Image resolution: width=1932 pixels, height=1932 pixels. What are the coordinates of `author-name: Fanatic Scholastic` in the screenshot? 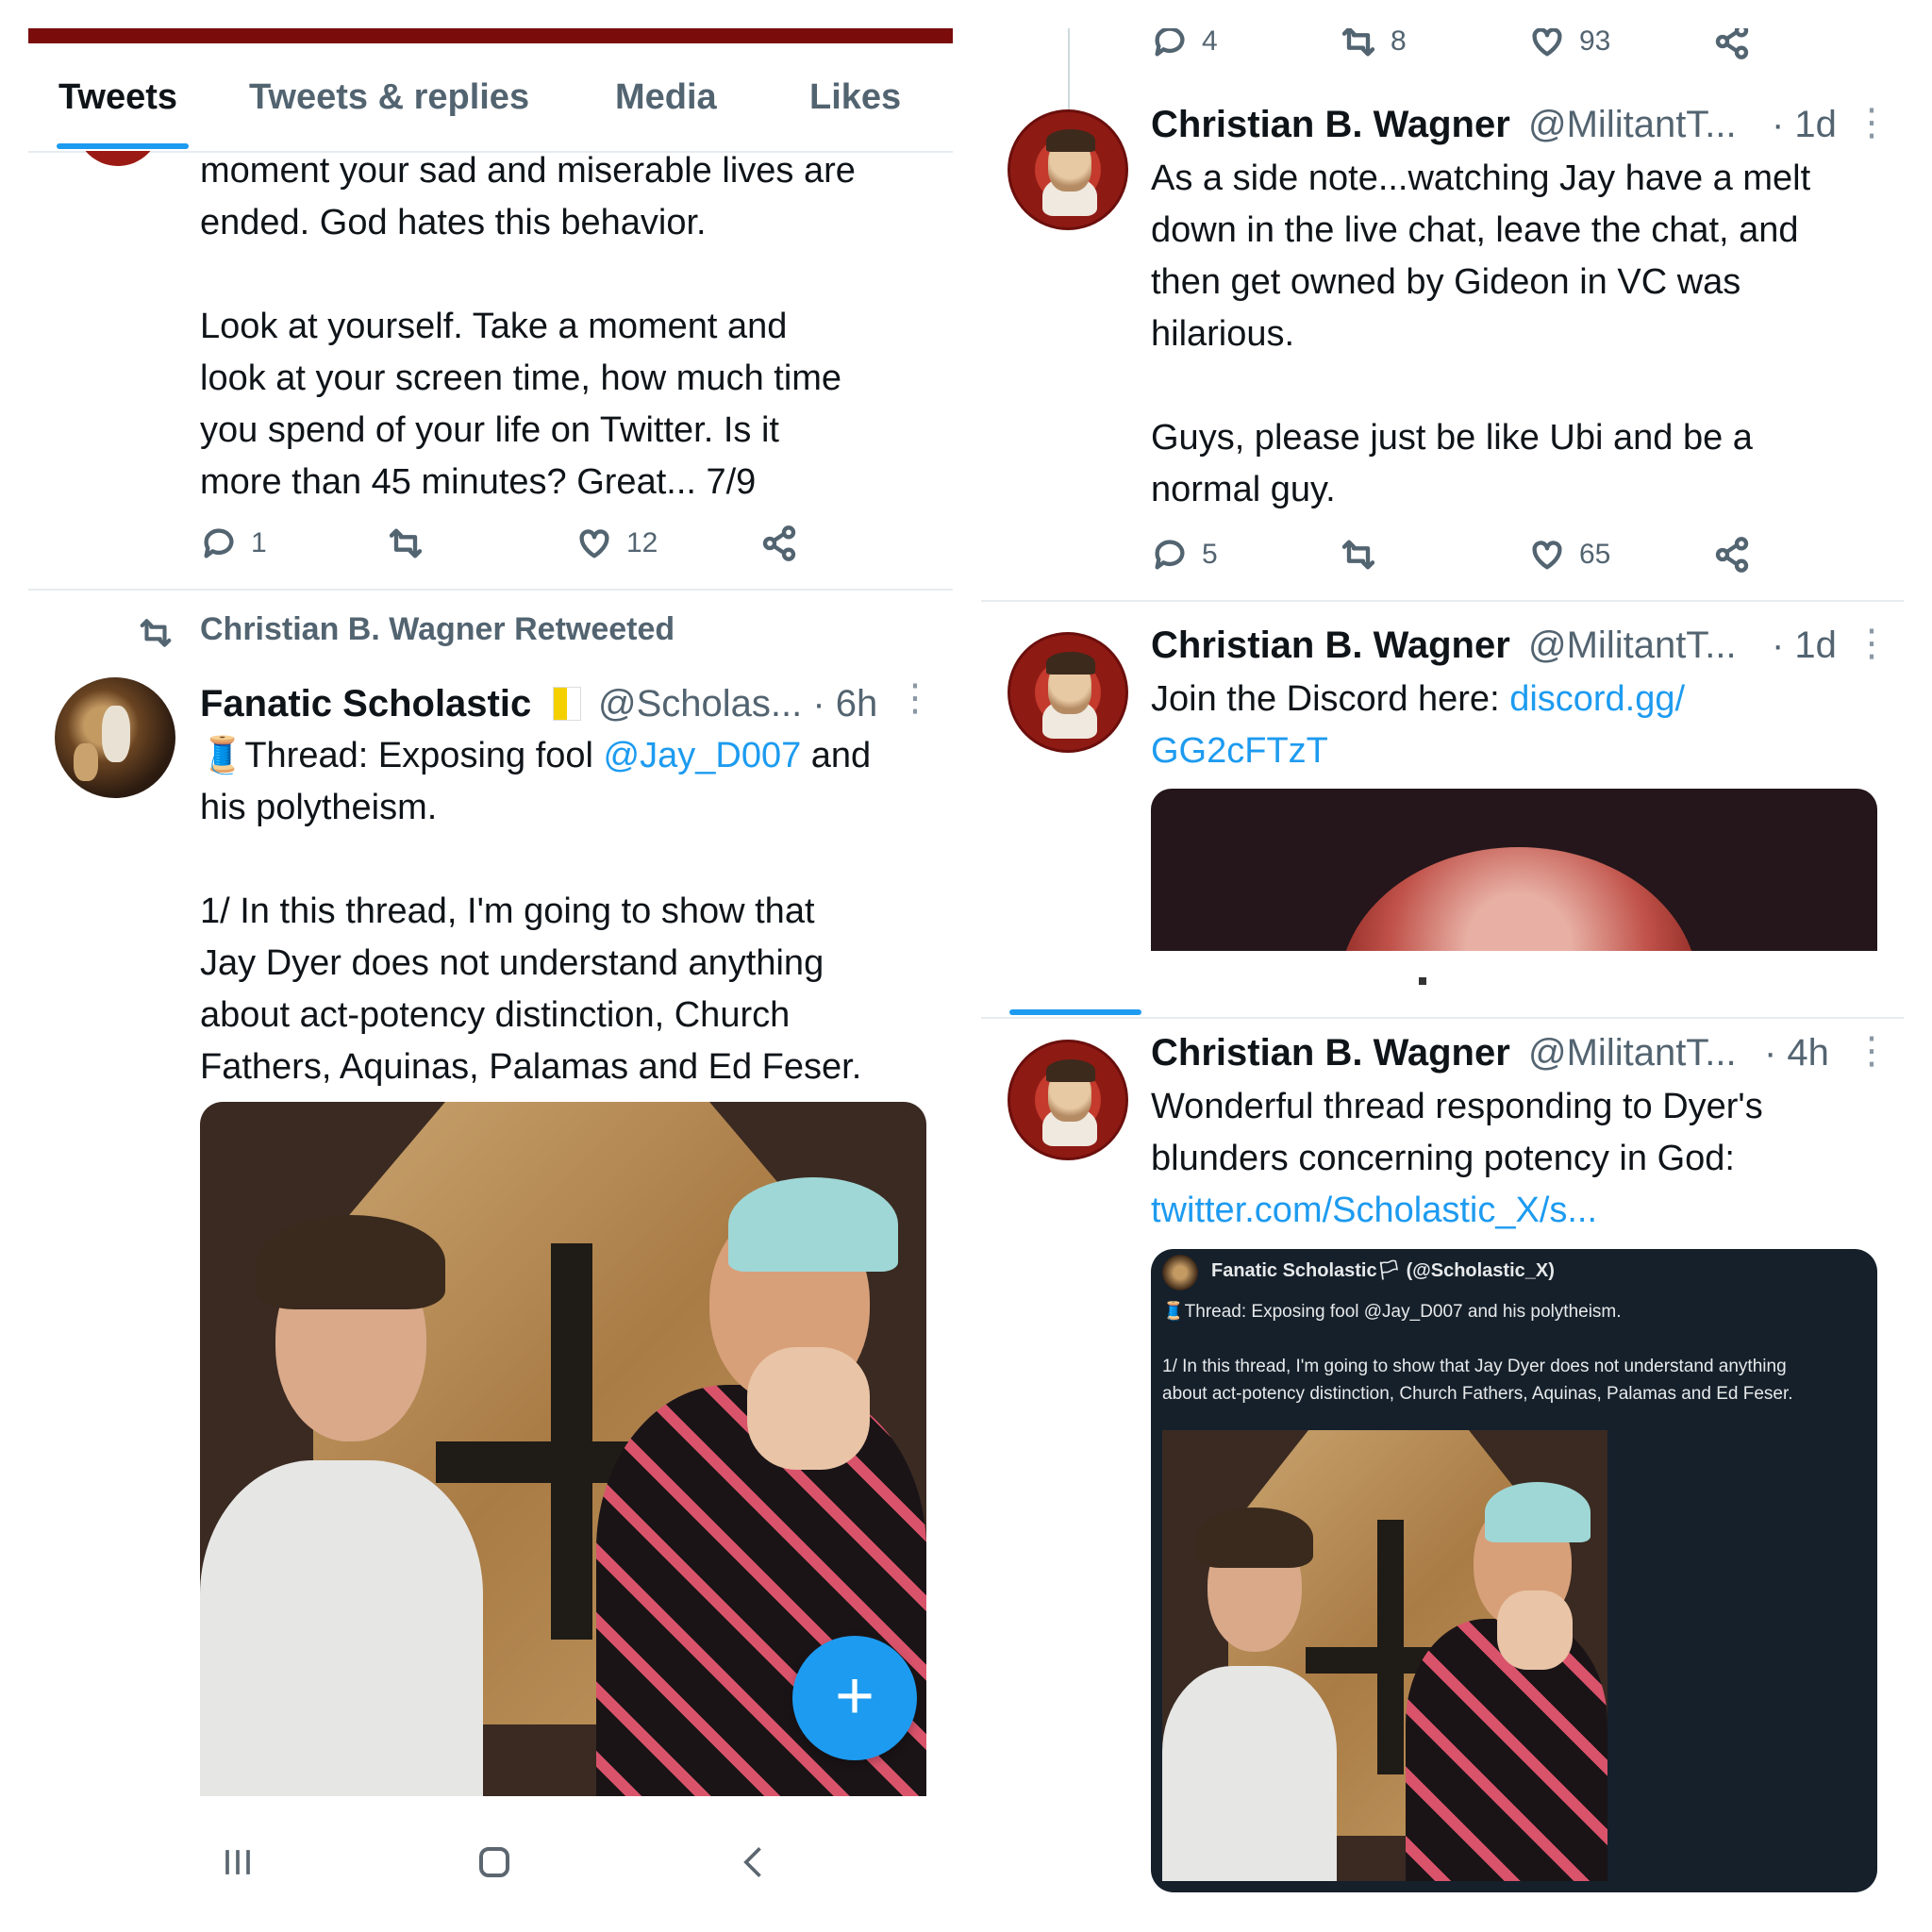 It's located at (366, 704).